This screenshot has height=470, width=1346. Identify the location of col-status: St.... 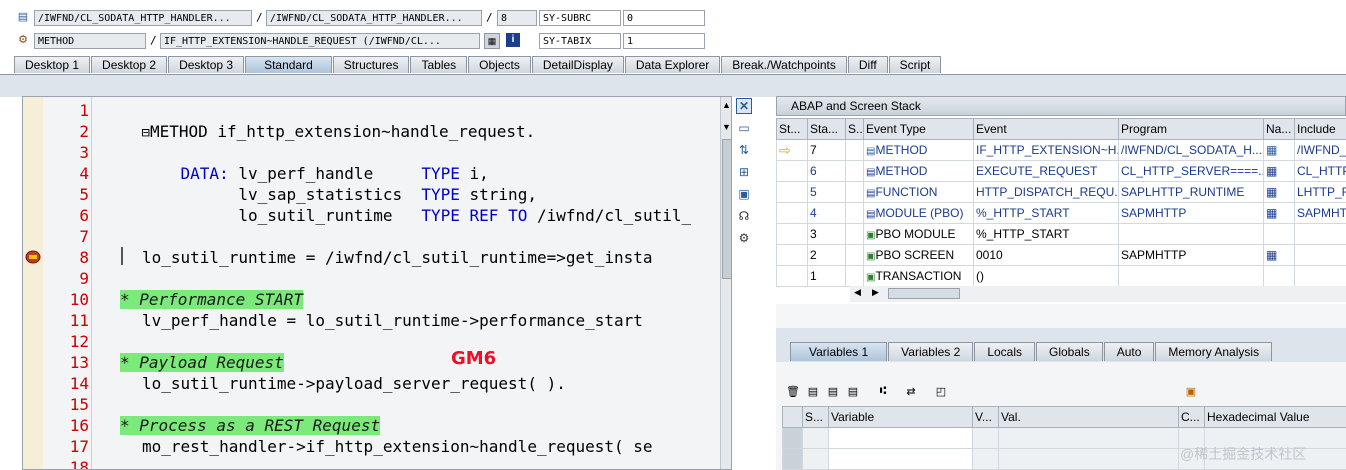
(792, 129).